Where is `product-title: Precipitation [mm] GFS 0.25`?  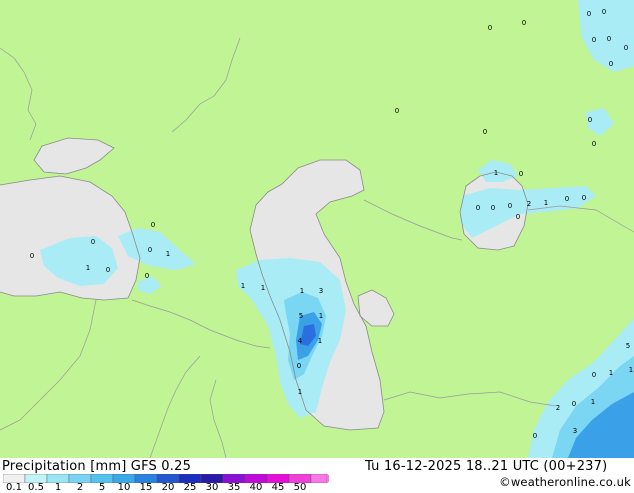 product-title: Precipitation [mm] GFS 0.25 is located at coordinates (97, 466).